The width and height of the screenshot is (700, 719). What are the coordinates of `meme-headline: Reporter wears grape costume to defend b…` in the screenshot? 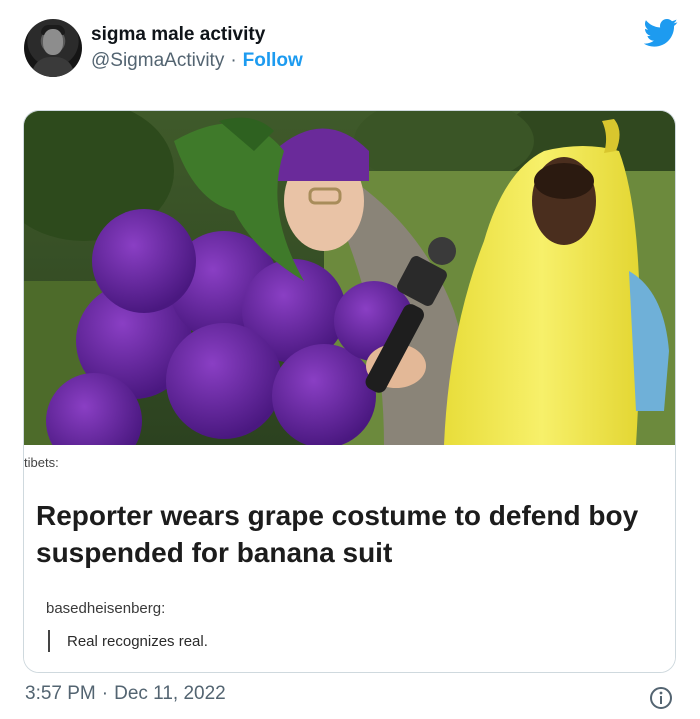 It's located at (337, 534).